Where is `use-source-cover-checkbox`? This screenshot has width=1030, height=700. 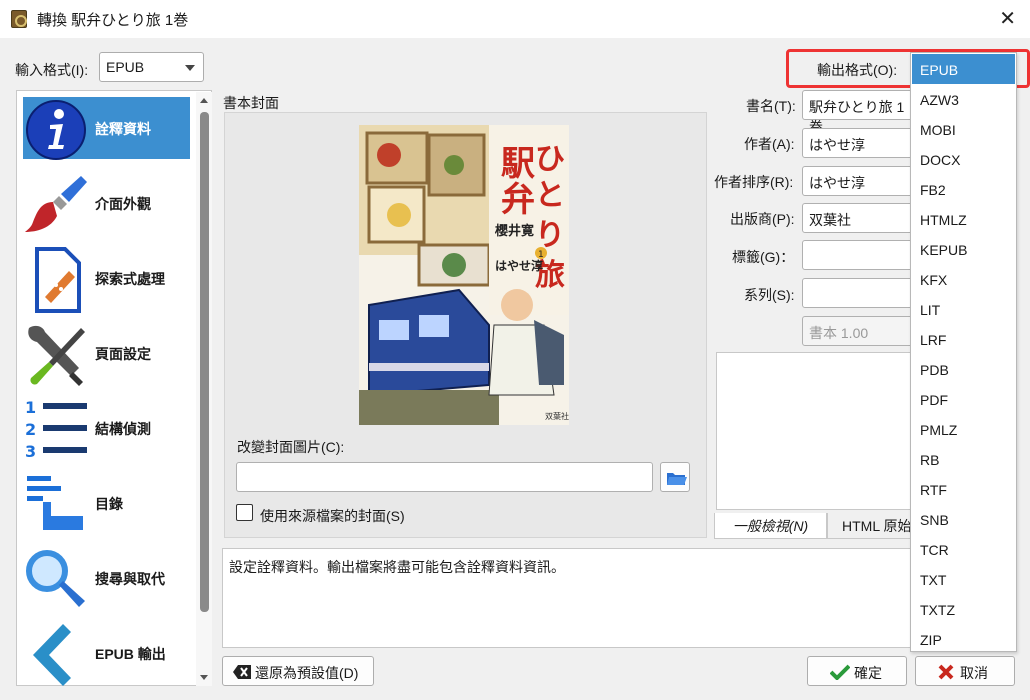 use-source-cover-checkbox is located at coordinates (244, 512).